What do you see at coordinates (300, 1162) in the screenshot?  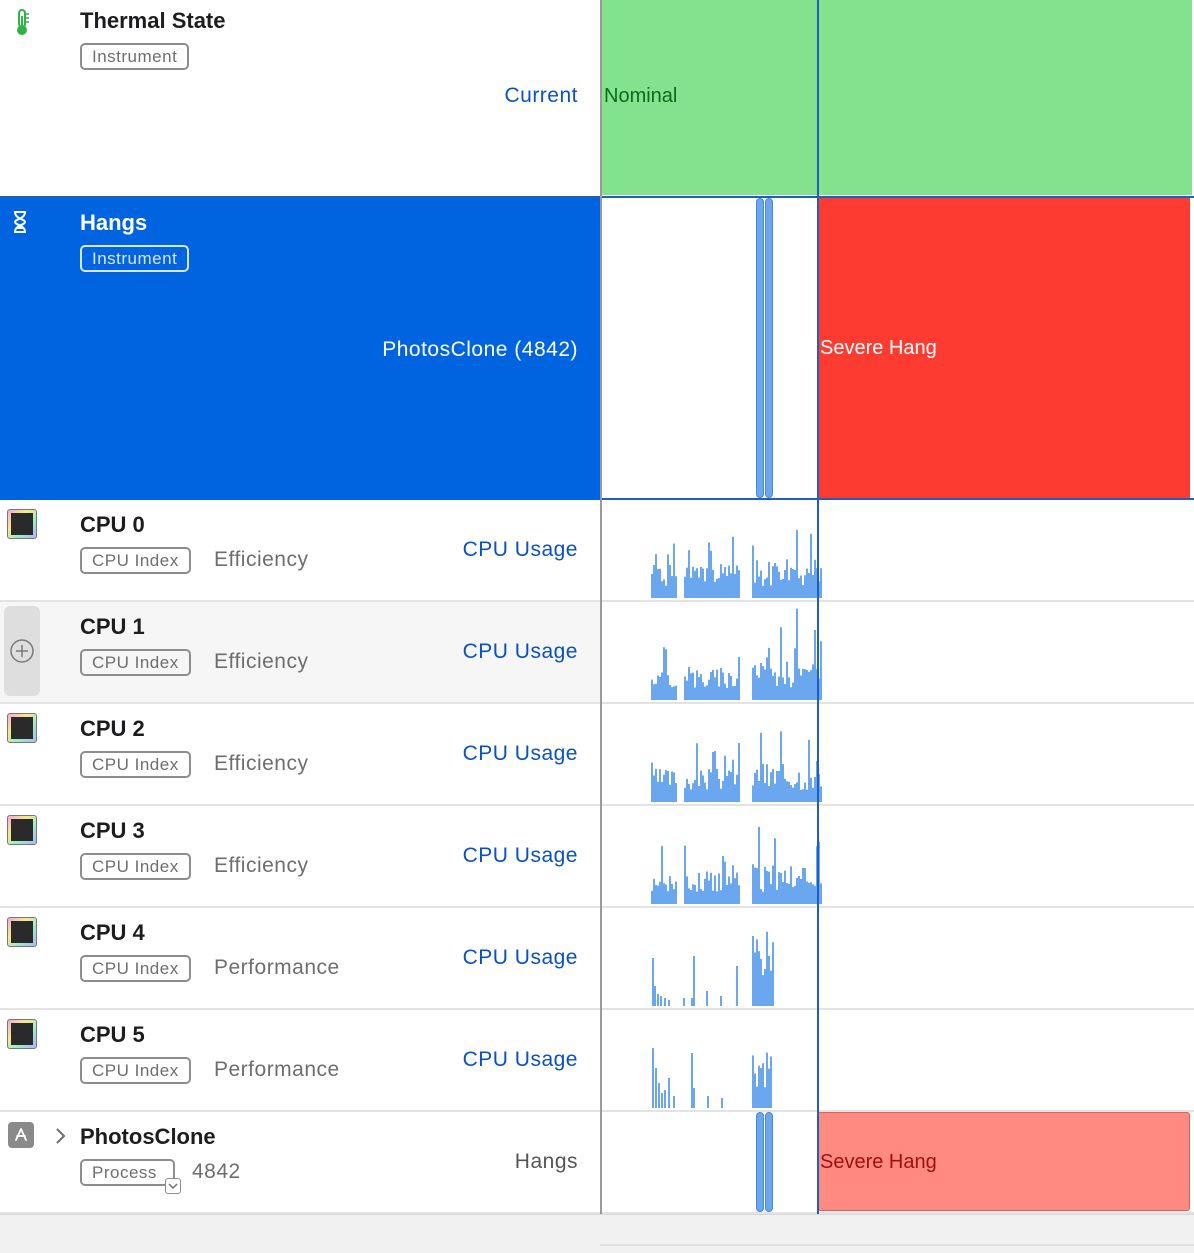 I see `track-header: PhotosClone Process 4842 Hangs` at bounding box center [300, 1162].